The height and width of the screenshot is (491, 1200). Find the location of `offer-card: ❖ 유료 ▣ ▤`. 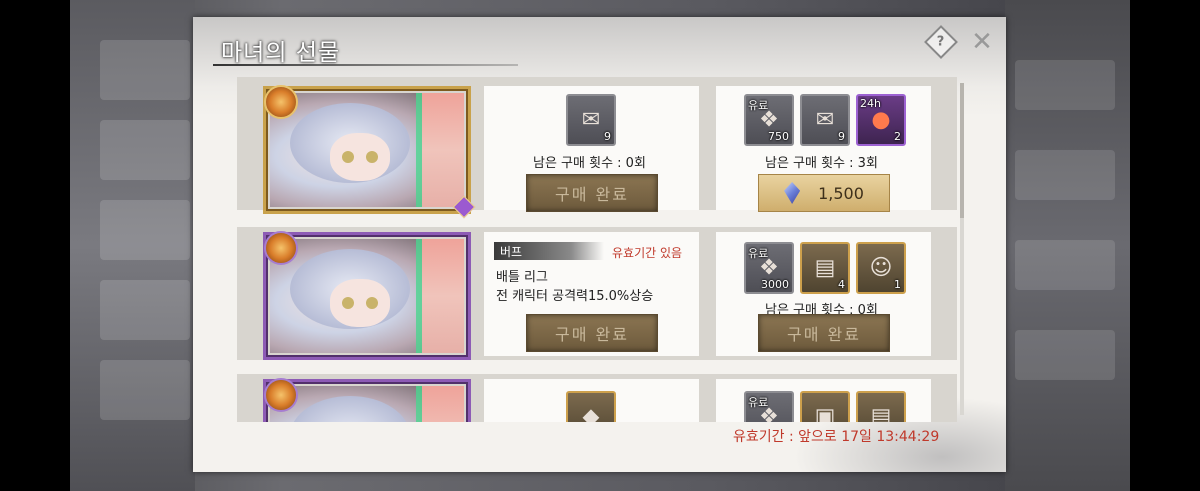

offer-card: ❖ 유료 ▣ ▤ is located at coordinates (823, 400).